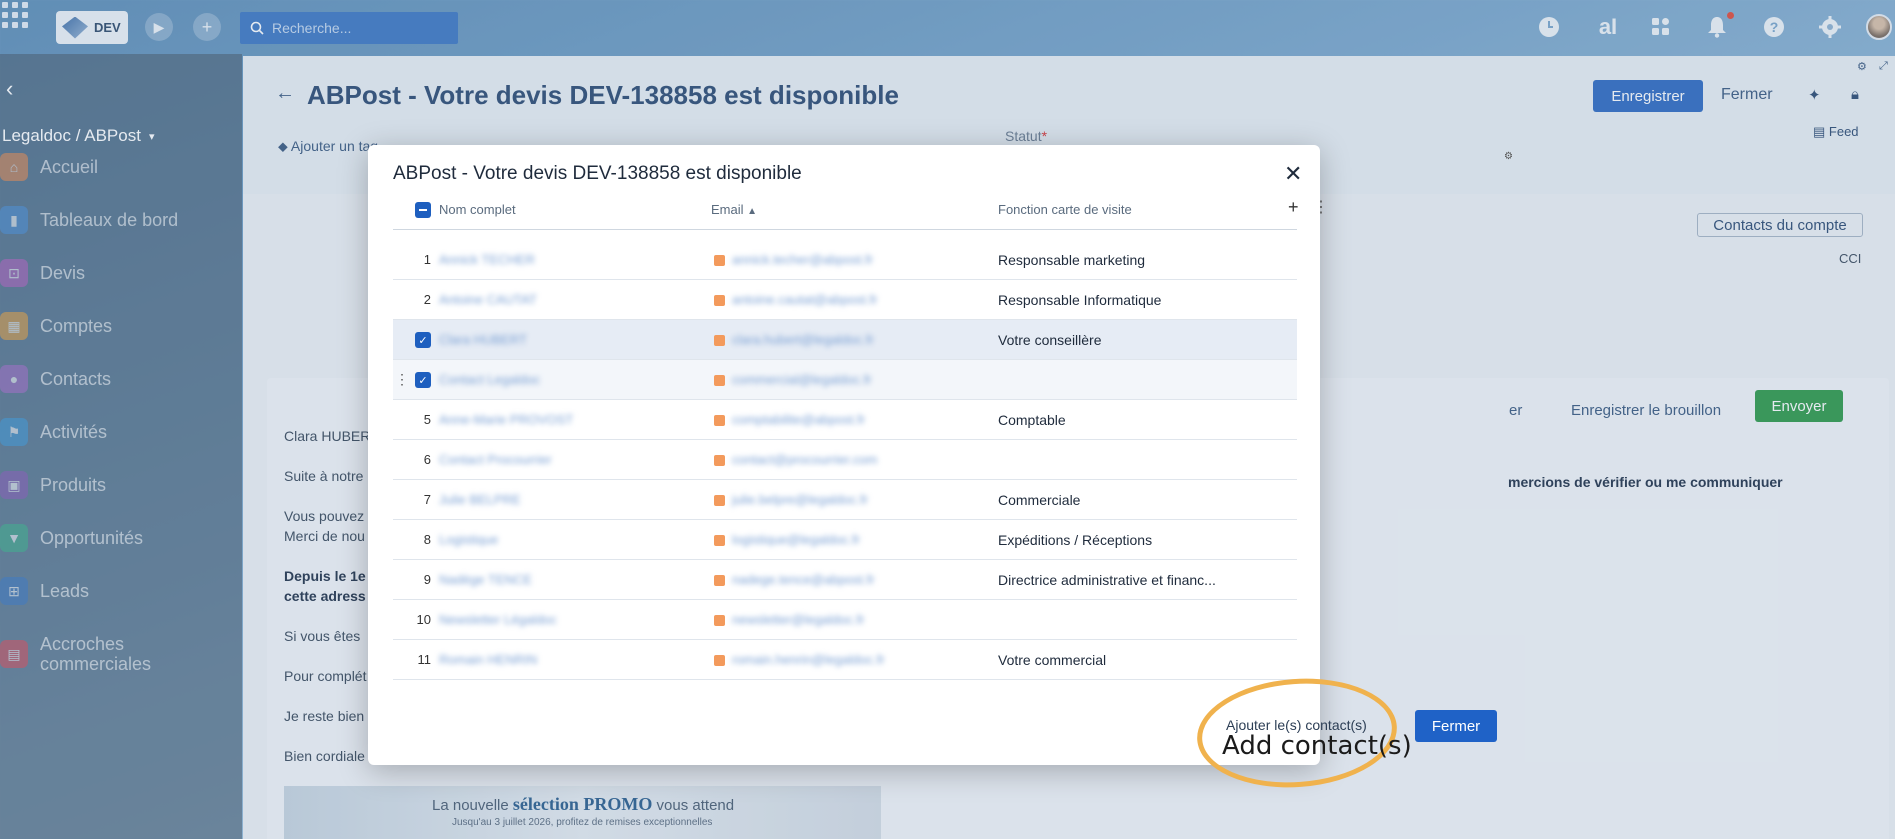  What do you see at coordinates (427, 499) in the screenshot?
I see `row-number: 7` at bounding box center [427, 499].